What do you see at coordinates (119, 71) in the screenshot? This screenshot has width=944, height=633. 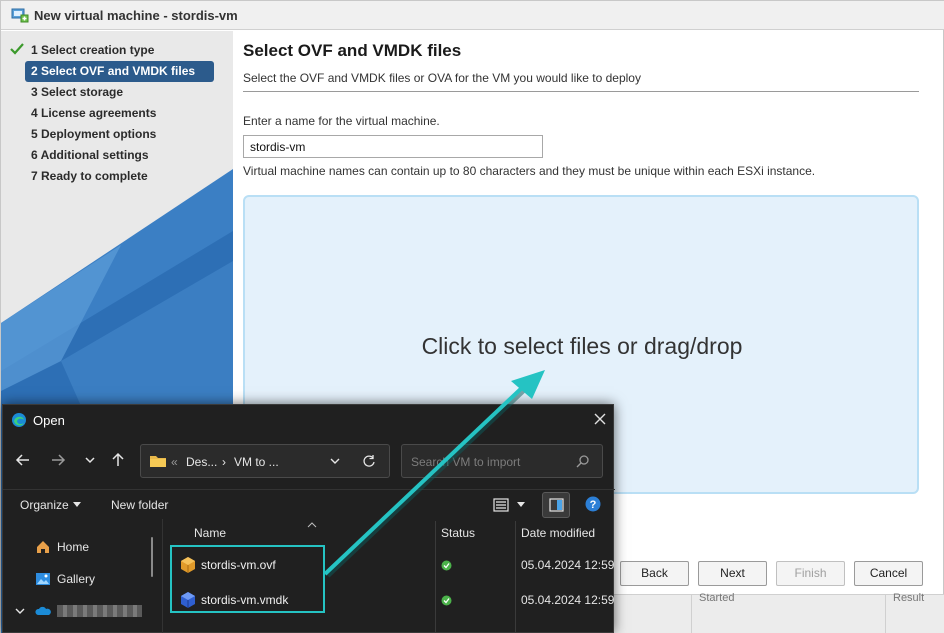 I see `step-select-ovf-vmdk: 2 Select OVF and VMDK files` at bounding box center [119, 71].